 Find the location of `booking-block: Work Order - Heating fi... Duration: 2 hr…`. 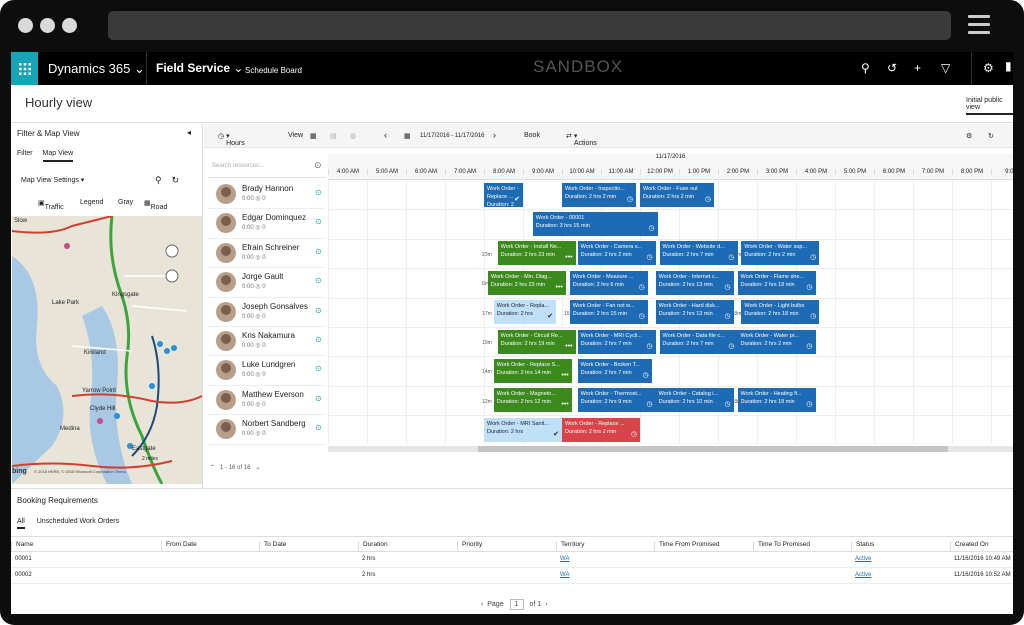

booking-block: Work Order - Heating fi... Duration: 2 hr… is located at coordinates (776, 400).